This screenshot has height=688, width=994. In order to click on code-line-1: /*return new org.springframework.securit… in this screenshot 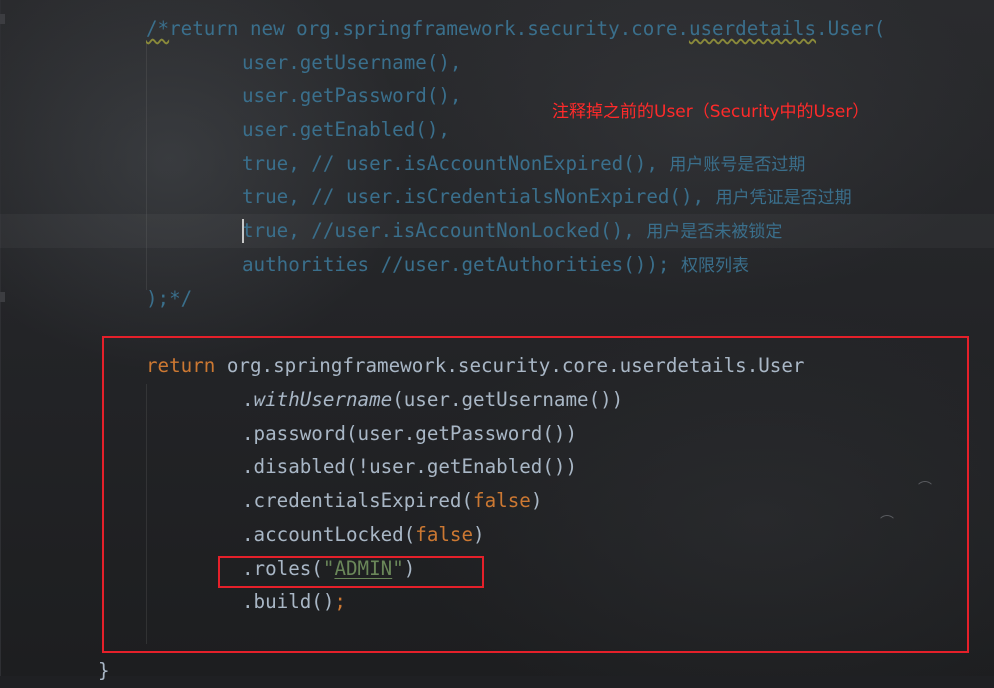, I will do `click(515, 29)`.